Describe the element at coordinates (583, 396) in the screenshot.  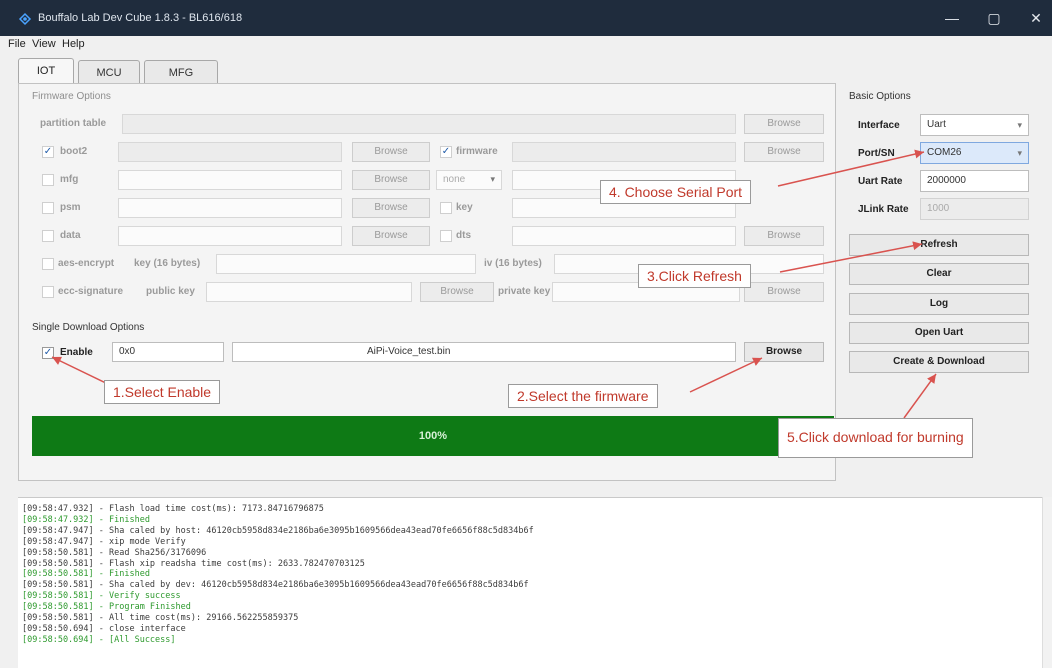
I see `step2-callout: 2.Select the firmware` at that location.